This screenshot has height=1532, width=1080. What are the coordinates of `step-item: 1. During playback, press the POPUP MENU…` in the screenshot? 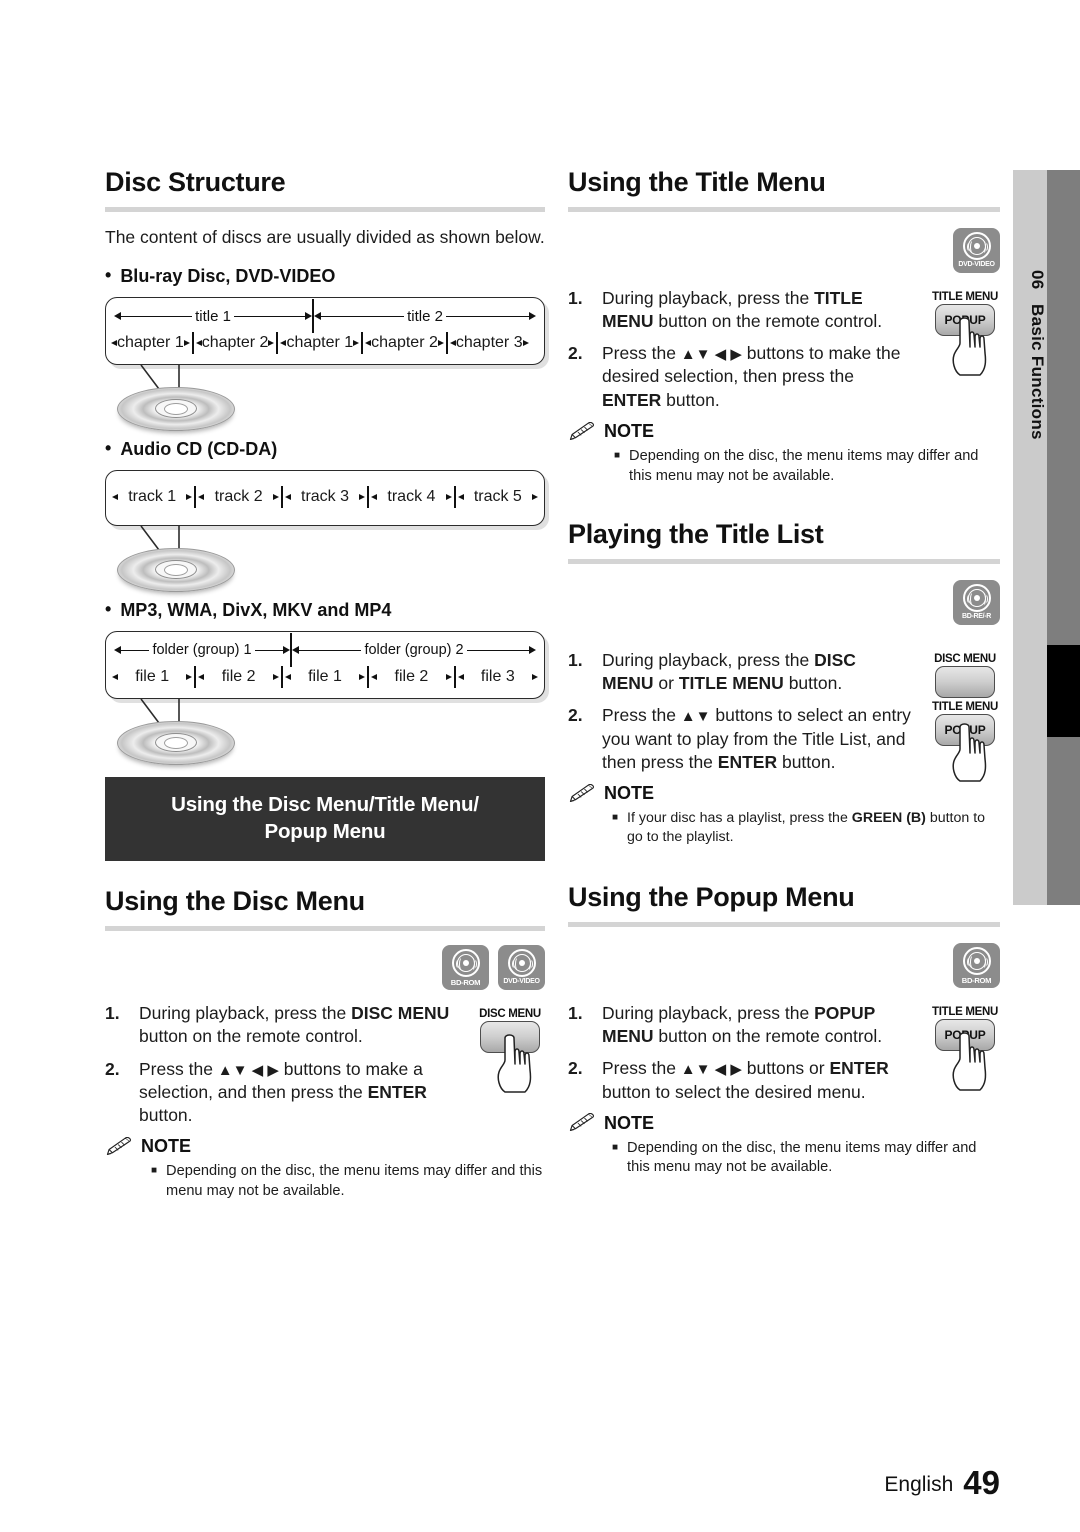 It's located at (740, 1025).